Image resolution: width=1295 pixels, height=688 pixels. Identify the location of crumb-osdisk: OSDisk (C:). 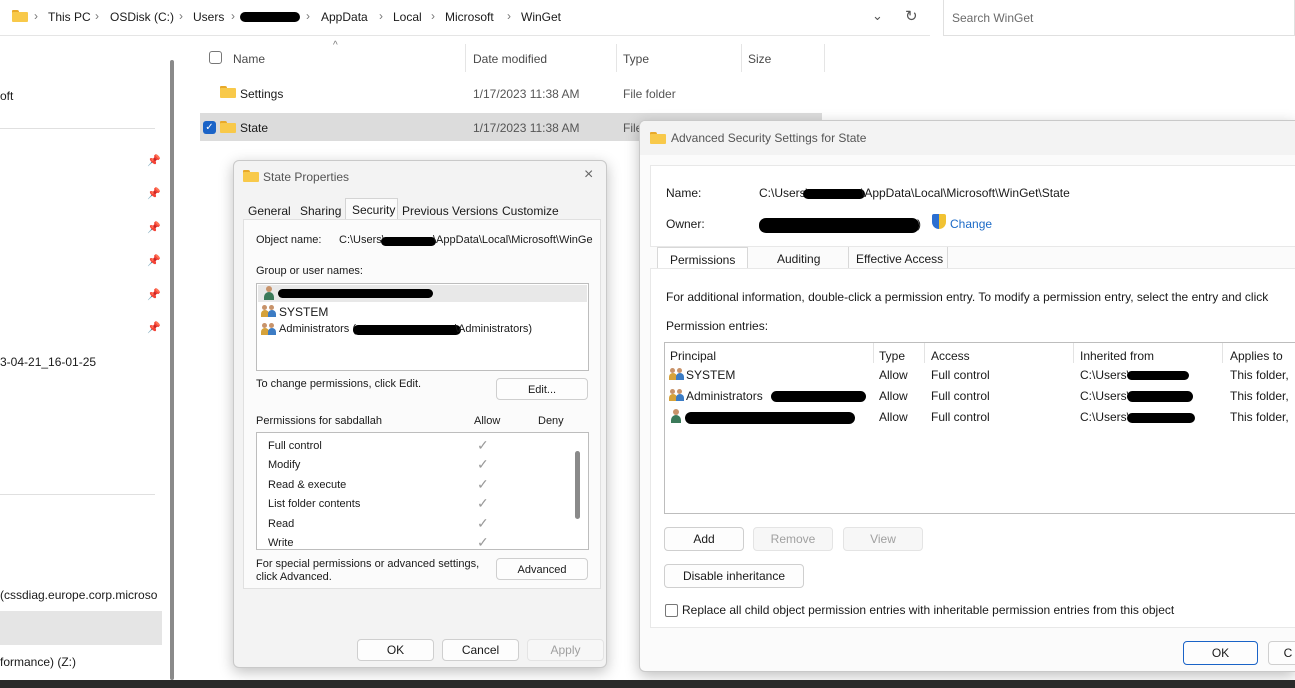
(142, 17).